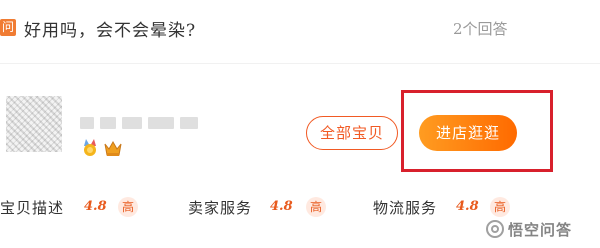 The height and width of the screenshot is (248, 600). What do you see at coordinates (110, 28) in the screenshot?
I see `question-text: 好用吗，会不会晕染?` at bounding box center [110, 28].